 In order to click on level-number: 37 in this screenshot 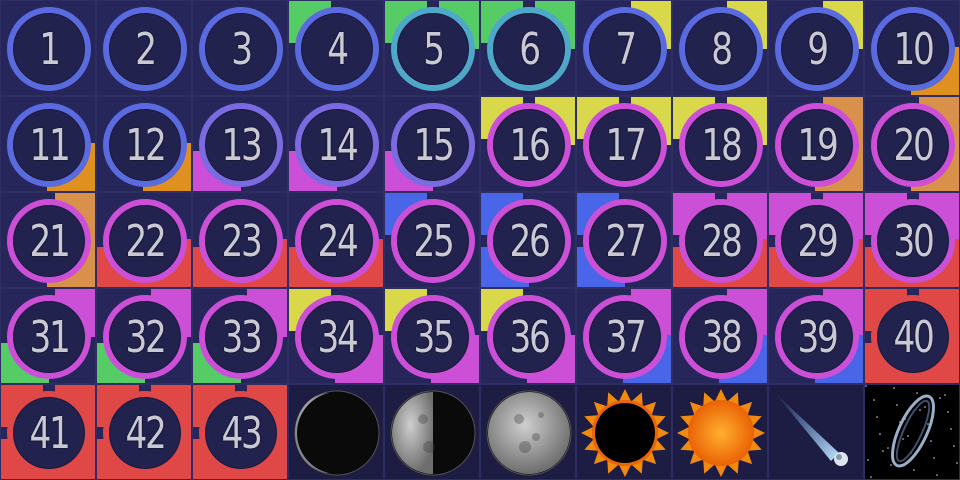, I will do `click(626, 337)`.